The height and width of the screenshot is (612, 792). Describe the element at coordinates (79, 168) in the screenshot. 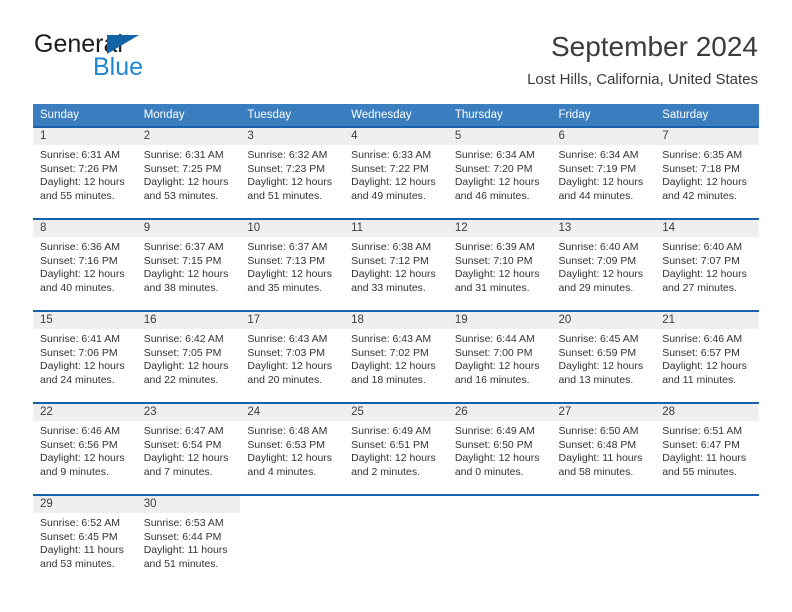

I see `sunset-text: Sunset: 7:26 PM` at that location.